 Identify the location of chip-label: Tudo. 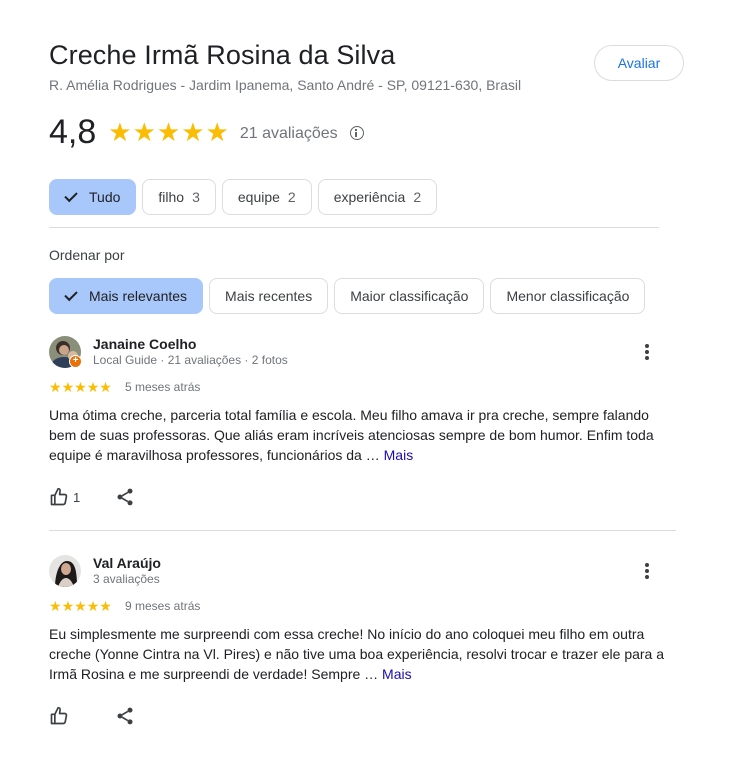
(105, 197).